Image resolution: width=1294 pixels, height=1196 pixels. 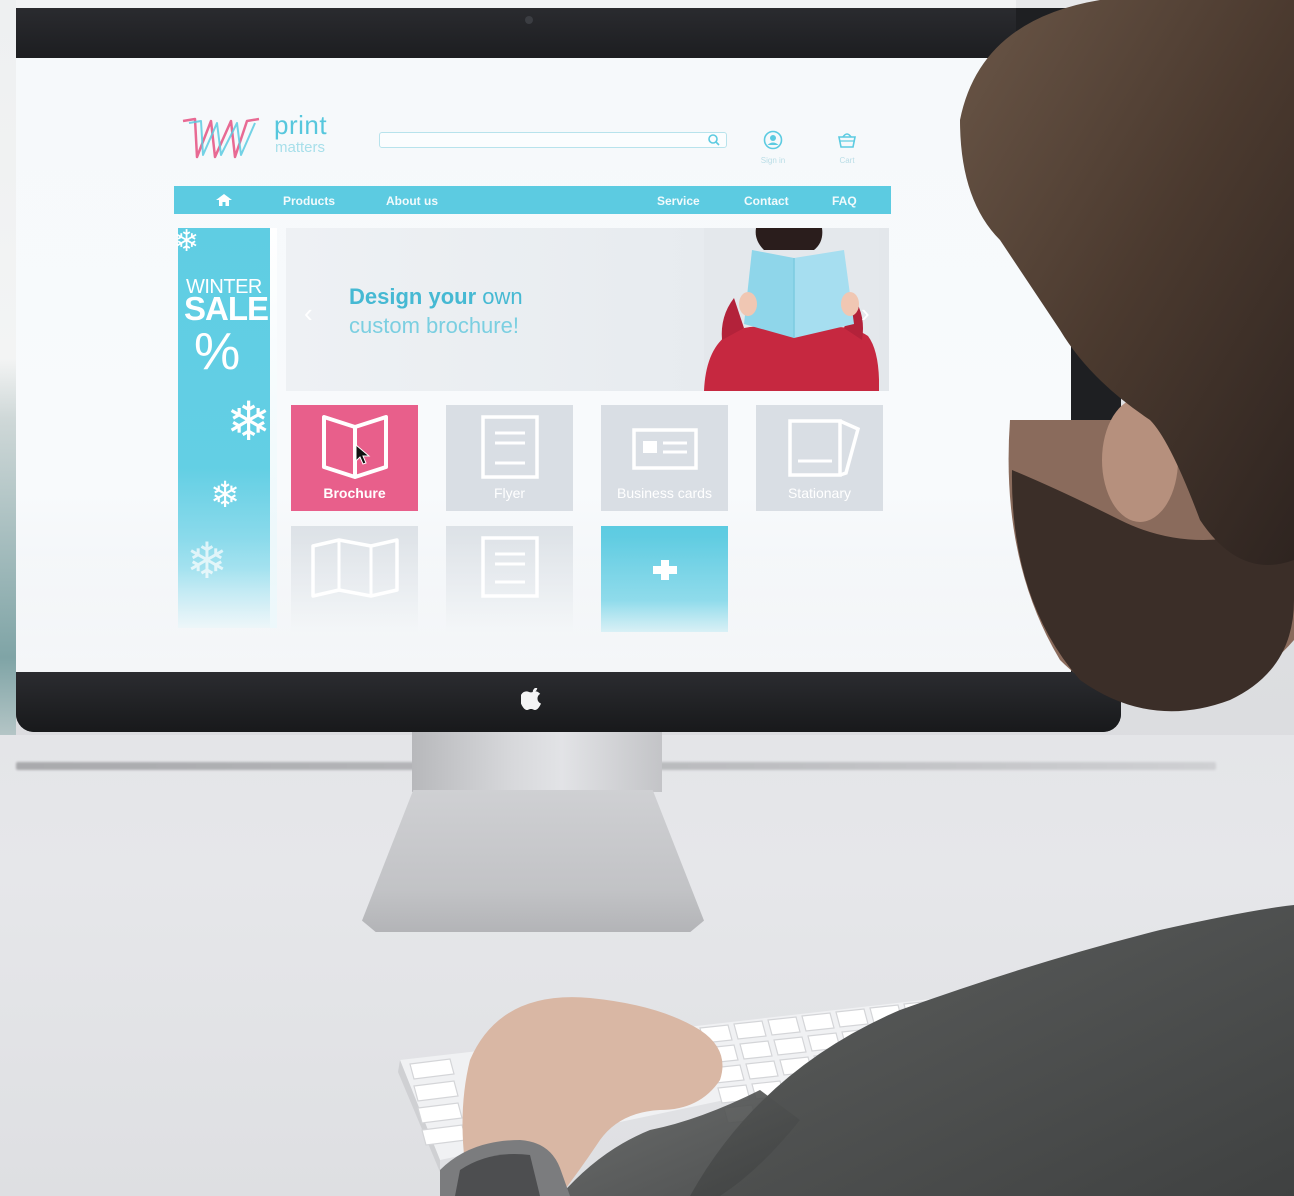 I want to click on hero-headline-line1: Design your own, so click(x=436, y=297).